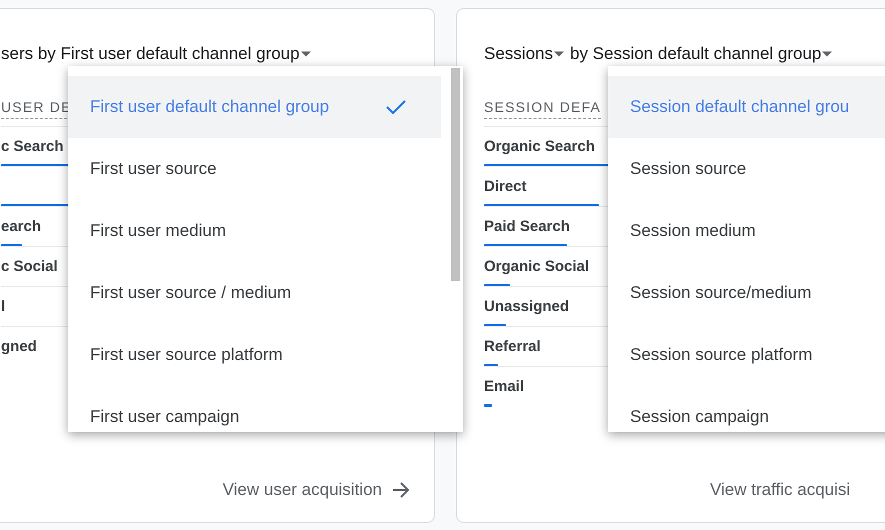  Describe the element at coordinates (3, 307) in the screenshot. I see `channel-label: l` at that location.